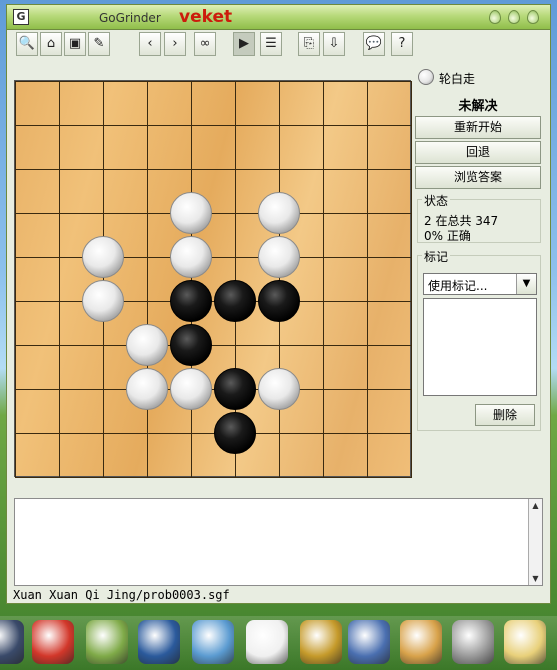 Image resolution: width=557 pixels, height=670 pixels. I want to click on theme-label: veket, so click(206, 17).